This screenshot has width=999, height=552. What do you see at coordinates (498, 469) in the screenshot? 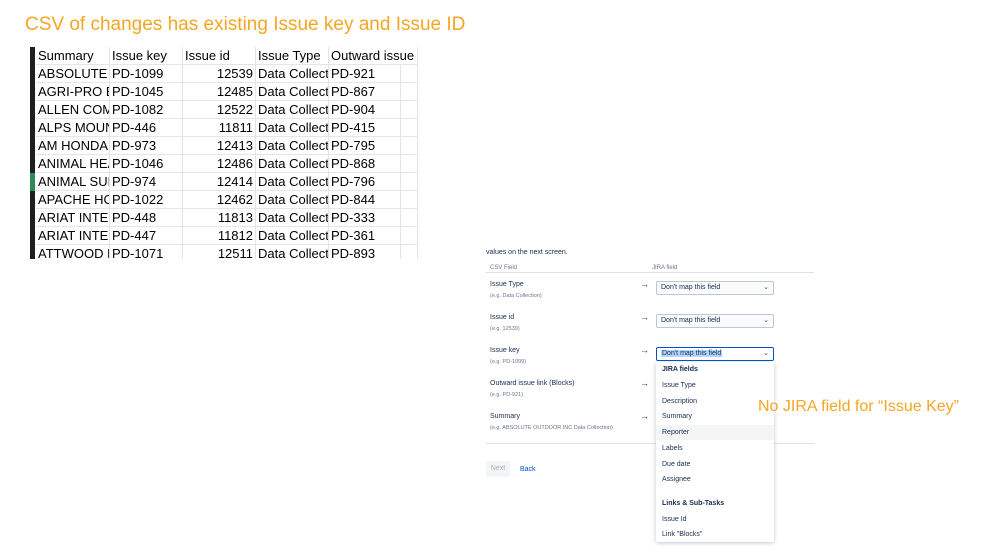
I see `next-button: Next` at bounding box center [498, 469].